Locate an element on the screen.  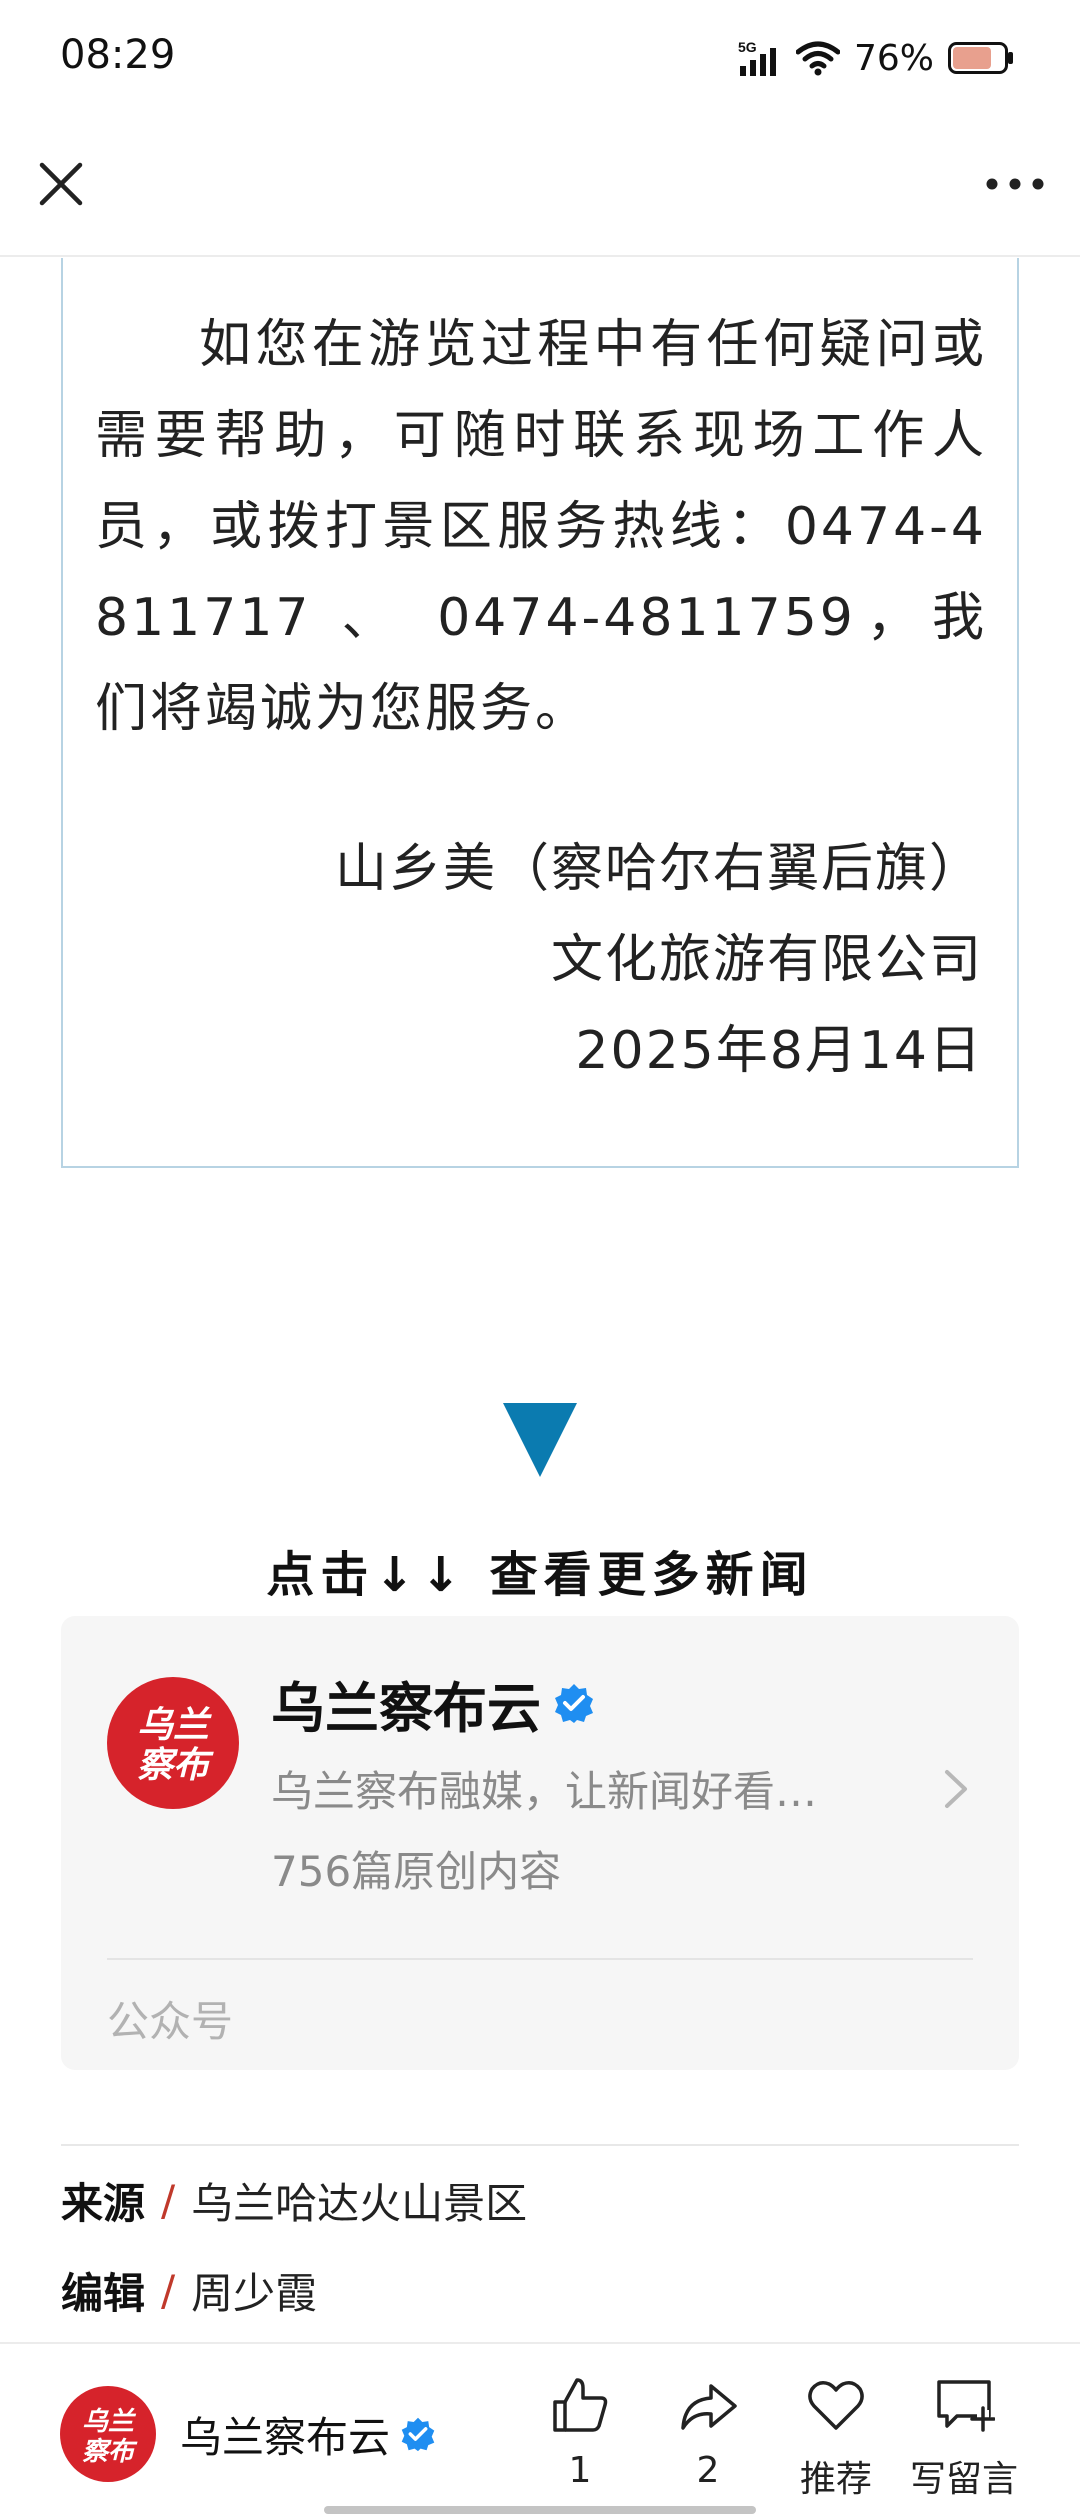
bottom-toolbar: 乌兰 察布 乌兰察布云 1 2 推荐 写留言 is located at coordinates (540, 2431).